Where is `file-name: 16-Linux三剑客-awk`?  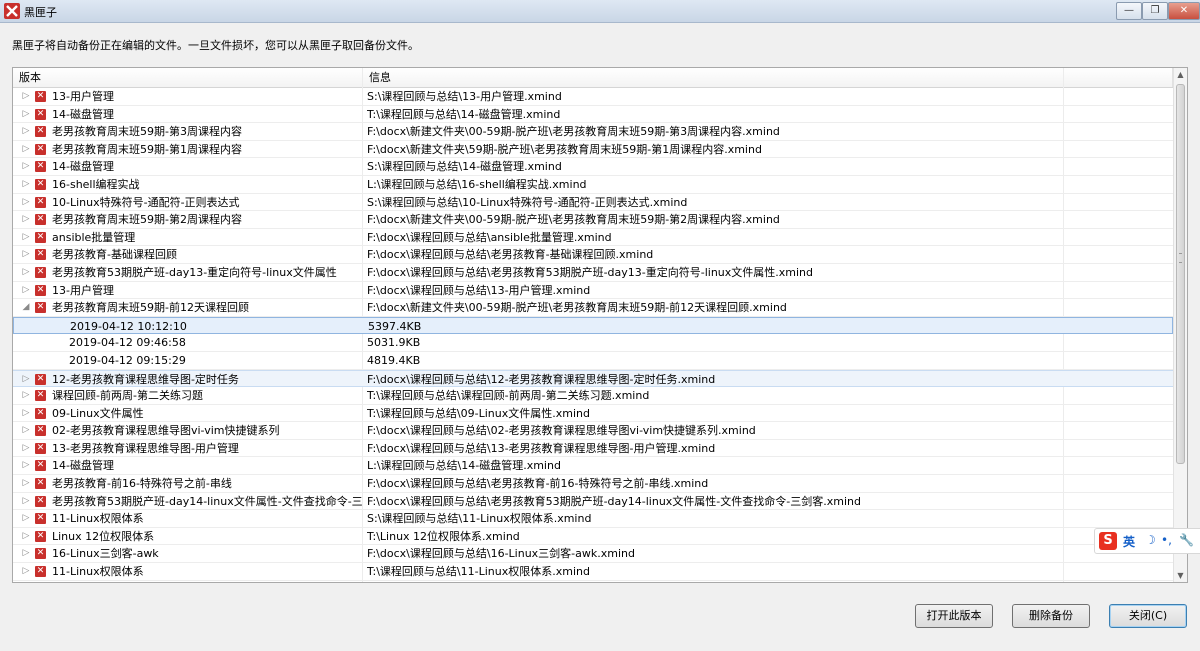 file-name: 16-Linux三剑客-awk is located at coordinates (105, 554).